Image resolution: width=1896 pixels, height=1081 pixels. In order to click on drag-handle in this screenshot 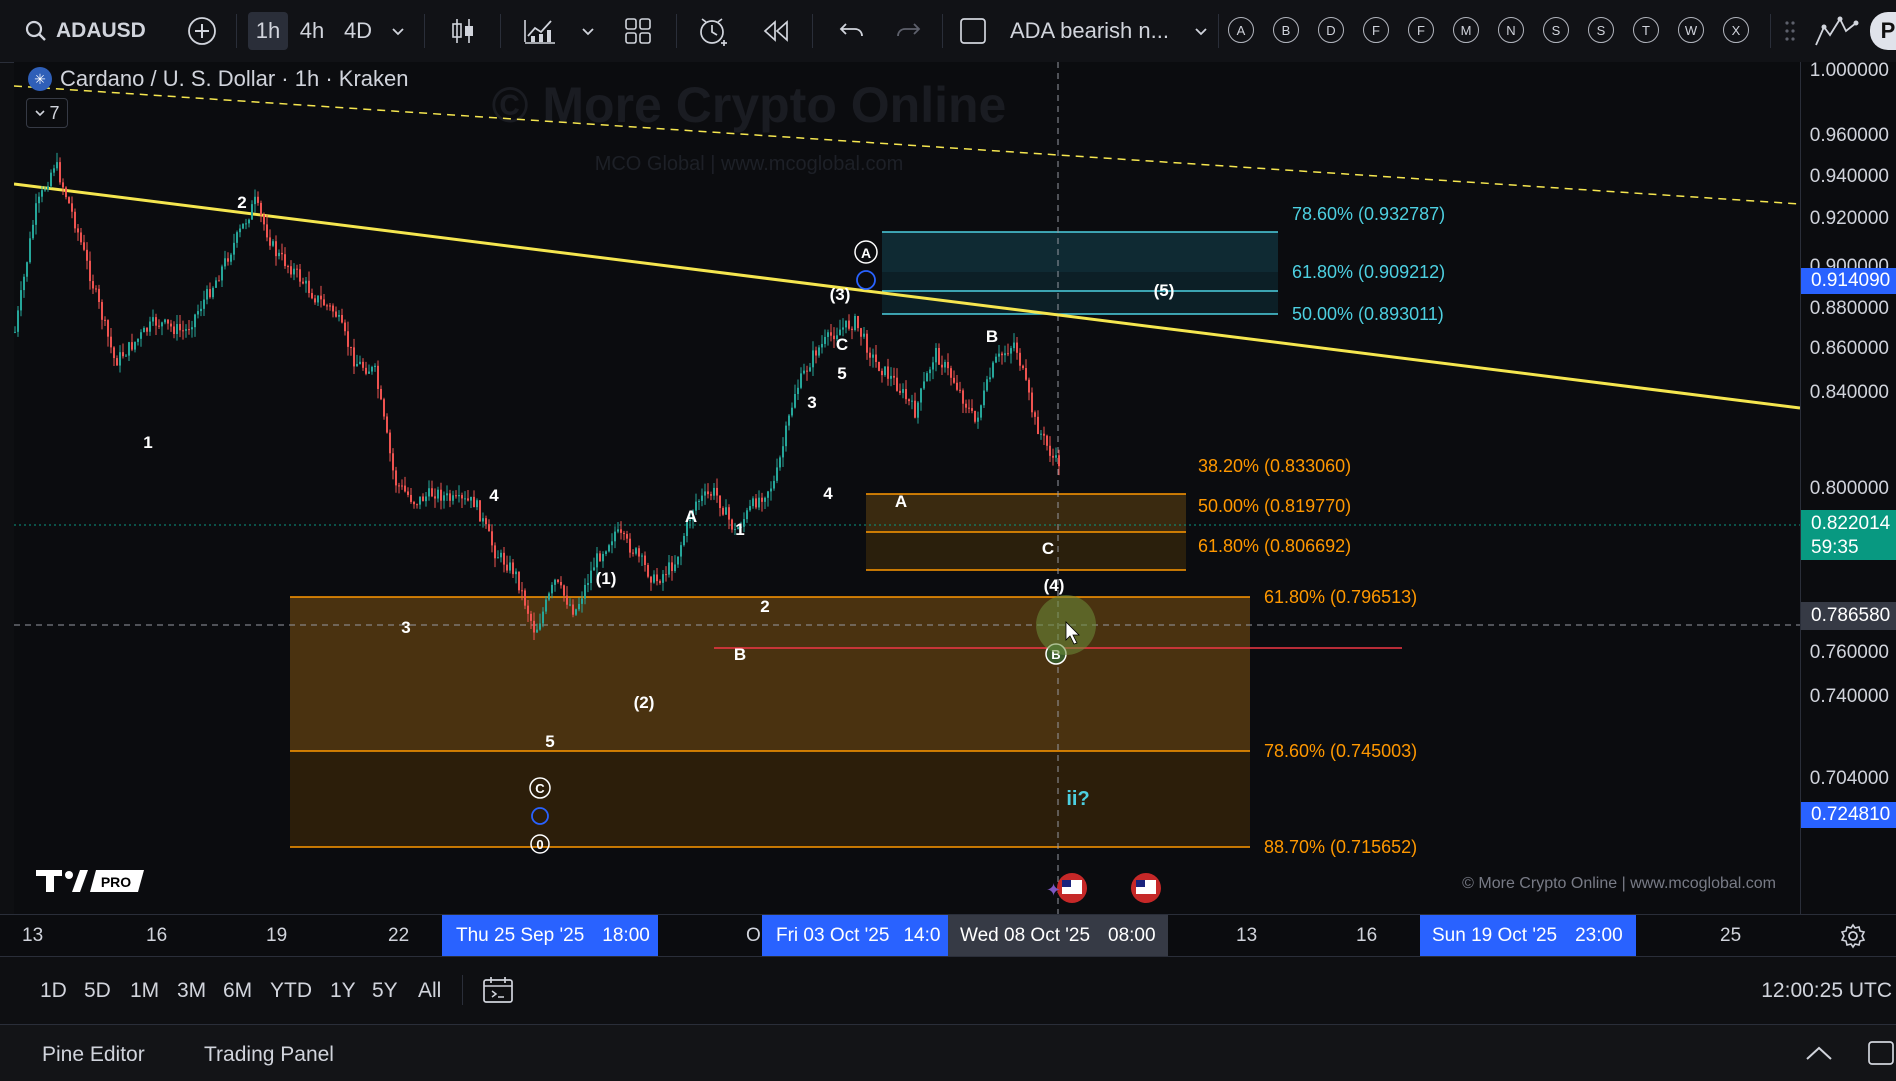, I will do `click(1790, 31)`.